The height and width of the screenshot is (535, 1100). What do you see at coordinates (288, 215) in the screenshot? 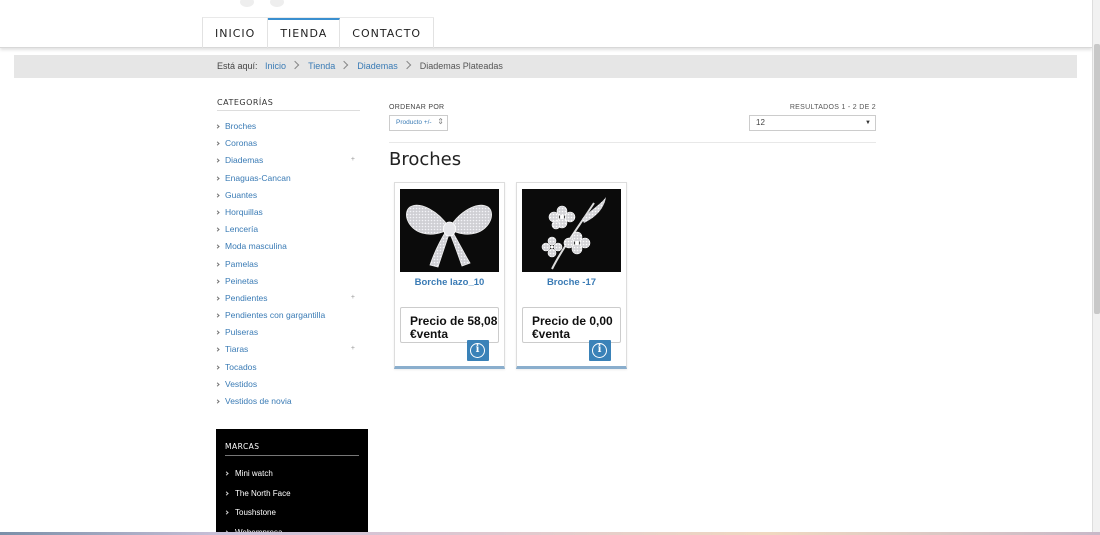
I see `sidebar-item-category: Horquillas` at bounding box center [288, 215].